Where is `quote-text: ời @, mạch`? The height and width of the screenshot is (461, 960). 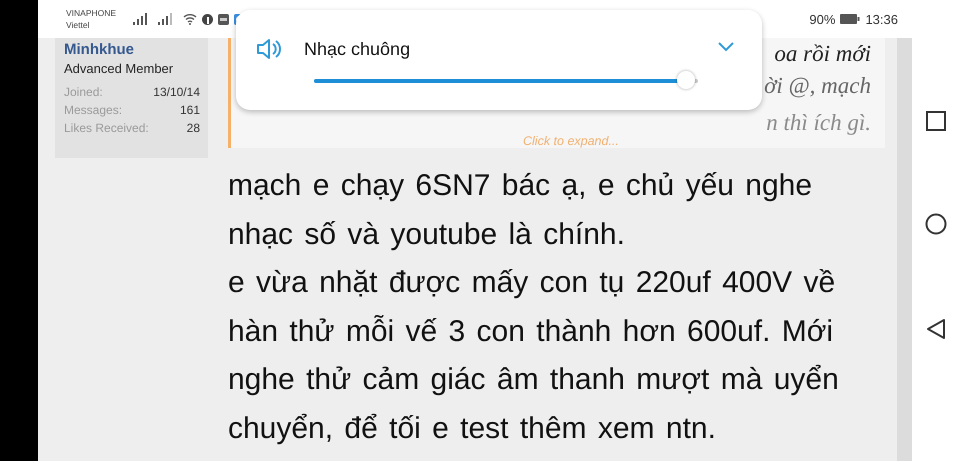
quote-text: ời @, mạch is located at coordinates (817, 86).